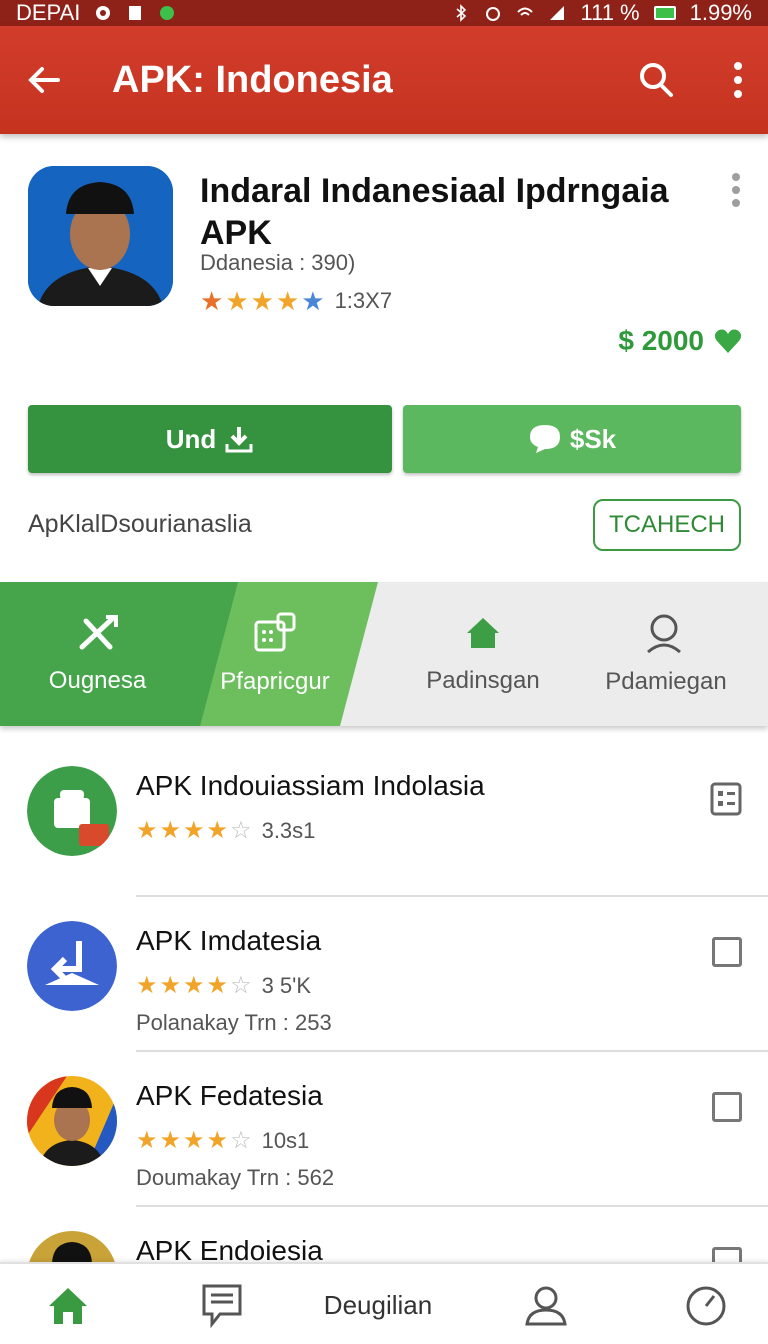 Image resolution: width=768 pixels, height=1344 pixels. I want to click on alarm-icon, so click(493, 14).